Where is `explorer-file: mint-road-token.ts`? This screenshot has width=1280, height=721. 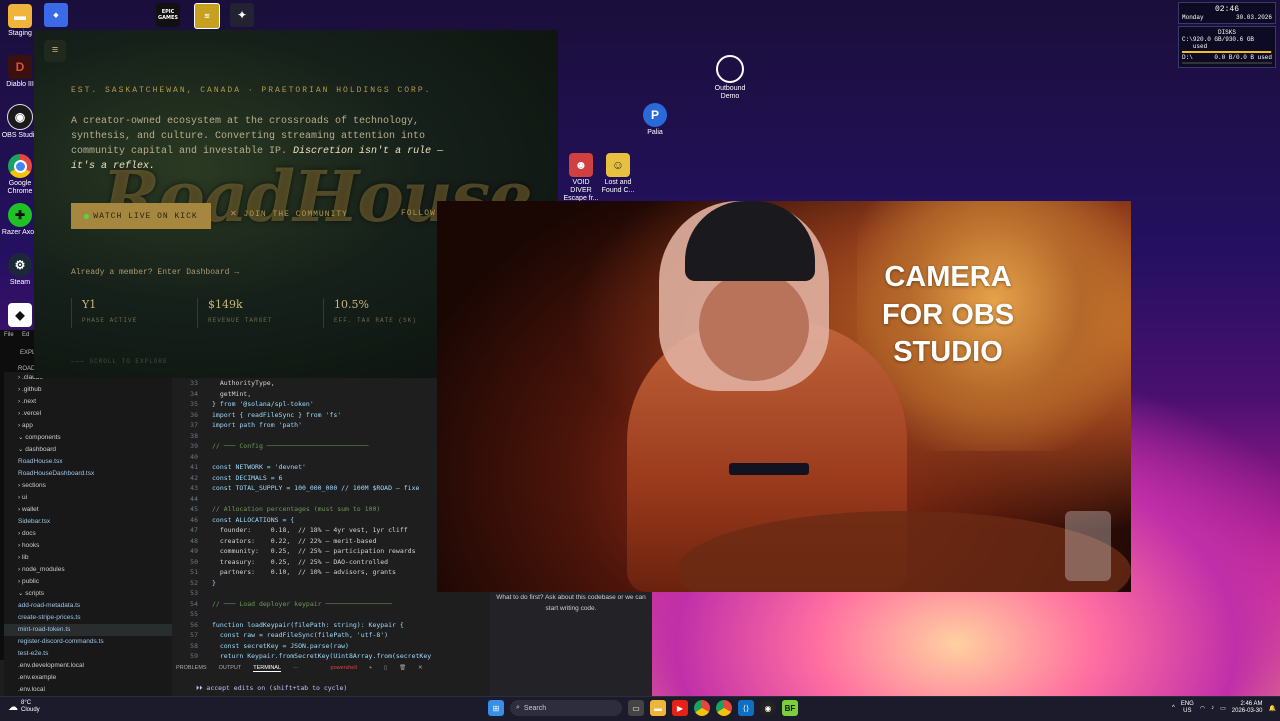
explorer-file: mint-road-token.ts is located at coordinates (88, 630).